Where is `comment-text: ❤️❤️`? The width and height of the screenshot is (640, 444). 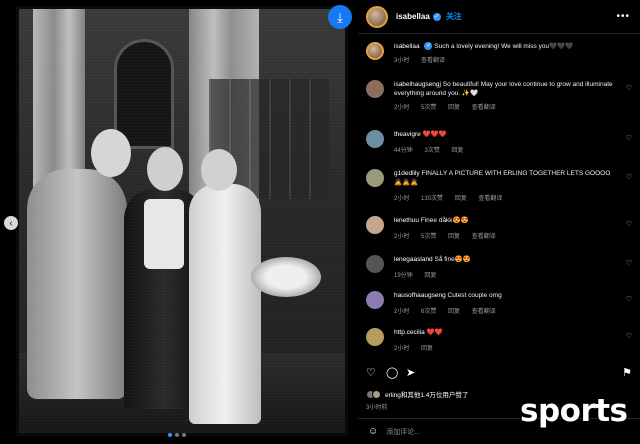
comment-text: ❤️❤️ is located at coordinates (434, 332).